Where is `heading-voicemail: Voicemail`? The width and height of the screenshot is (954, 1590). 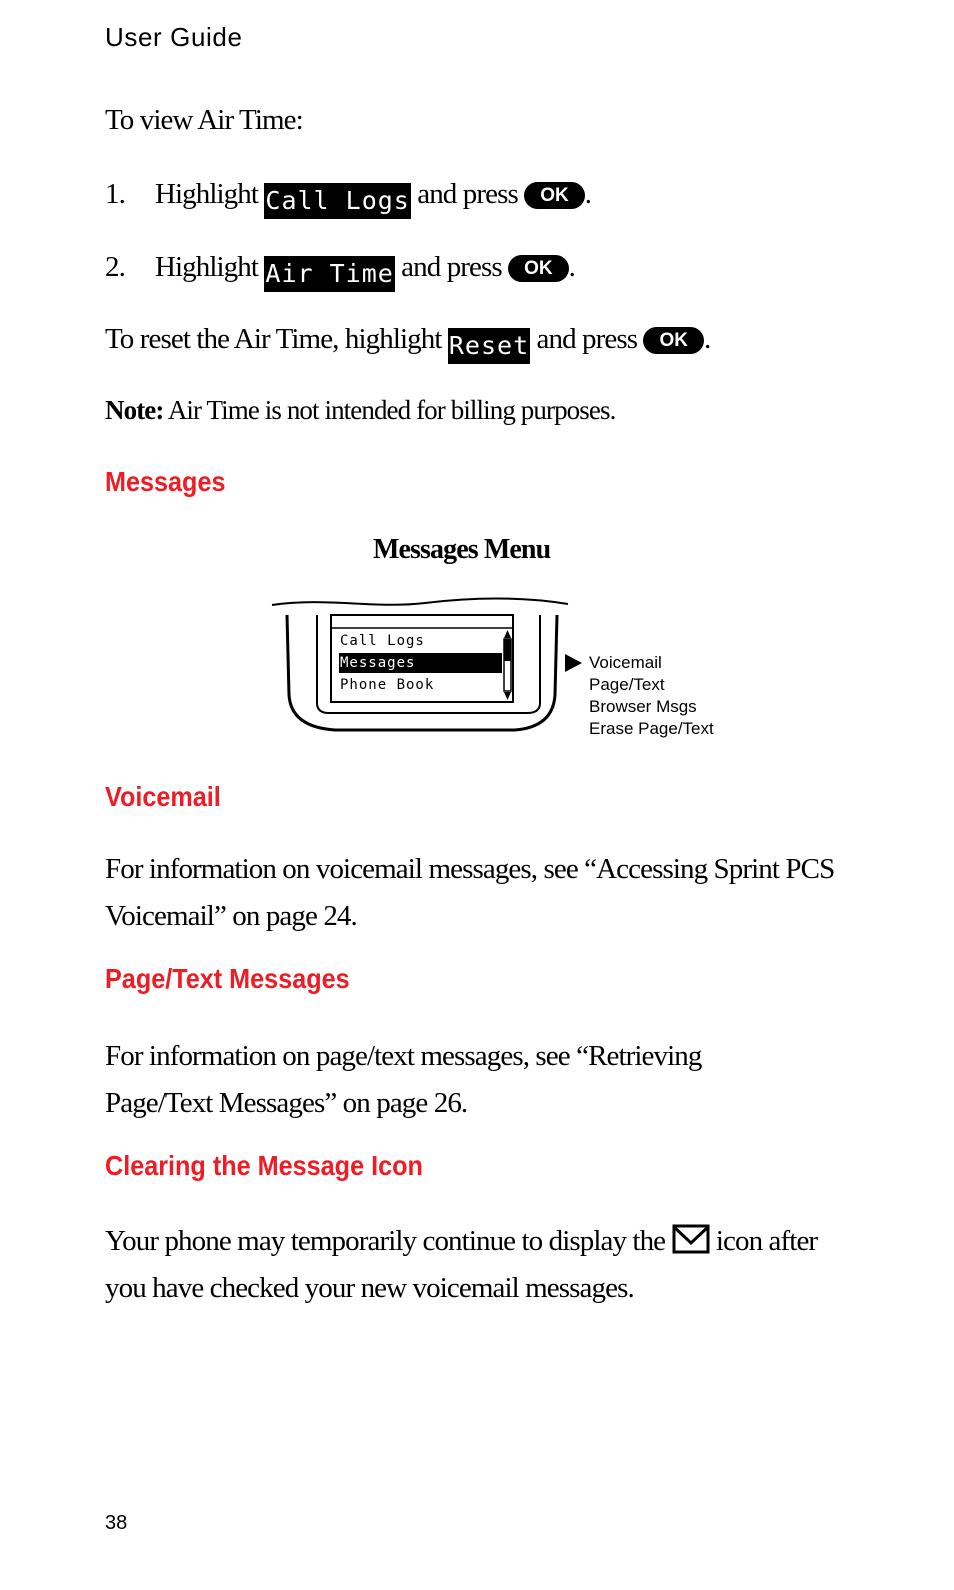
heading-voicemail: Voicemail is located at coordinates (163, 796).